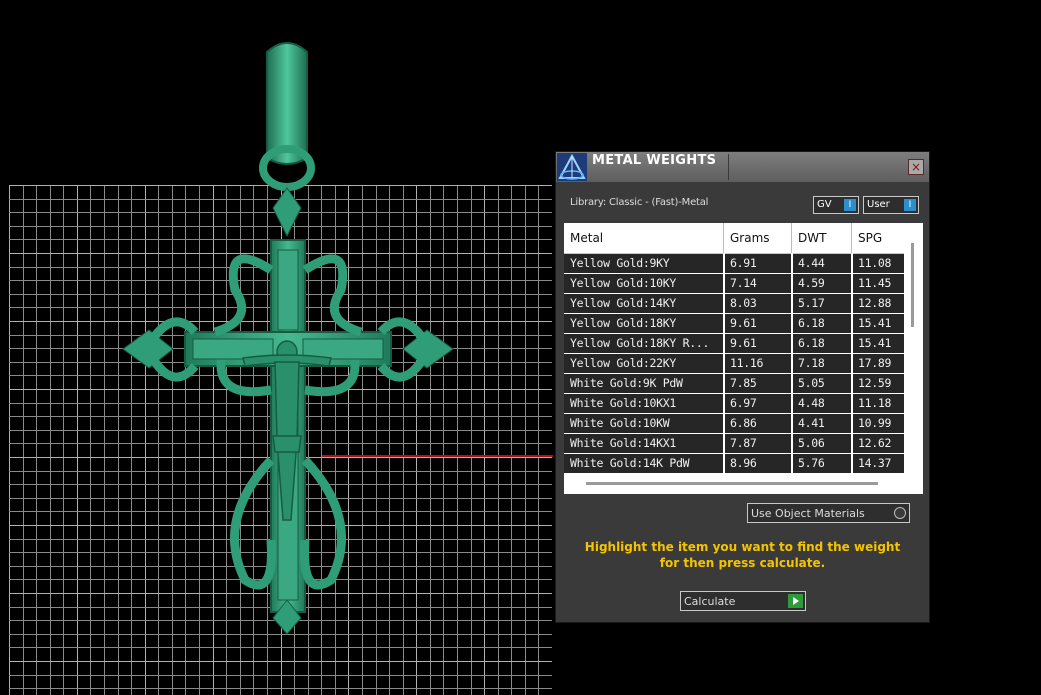  I want to click on cell-dwt: 5.06, so click(811, 443).